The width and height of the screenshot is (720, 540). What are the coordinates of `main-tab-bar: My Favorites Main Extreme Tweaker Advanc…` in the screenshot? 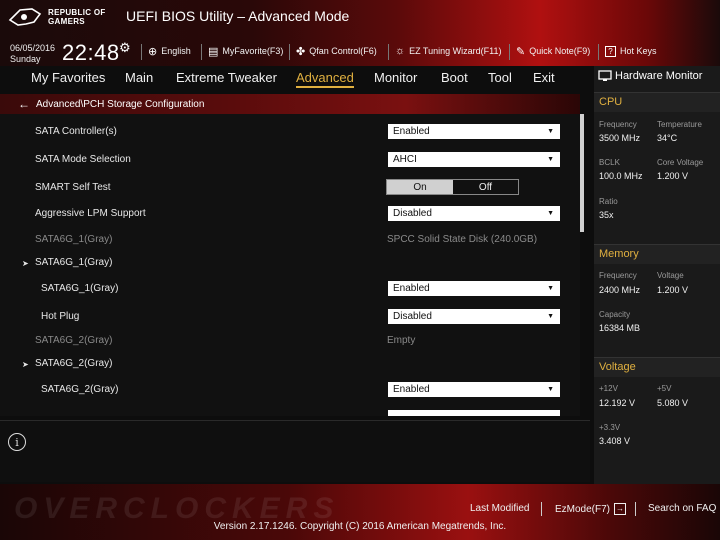 It's located at (295, 78).